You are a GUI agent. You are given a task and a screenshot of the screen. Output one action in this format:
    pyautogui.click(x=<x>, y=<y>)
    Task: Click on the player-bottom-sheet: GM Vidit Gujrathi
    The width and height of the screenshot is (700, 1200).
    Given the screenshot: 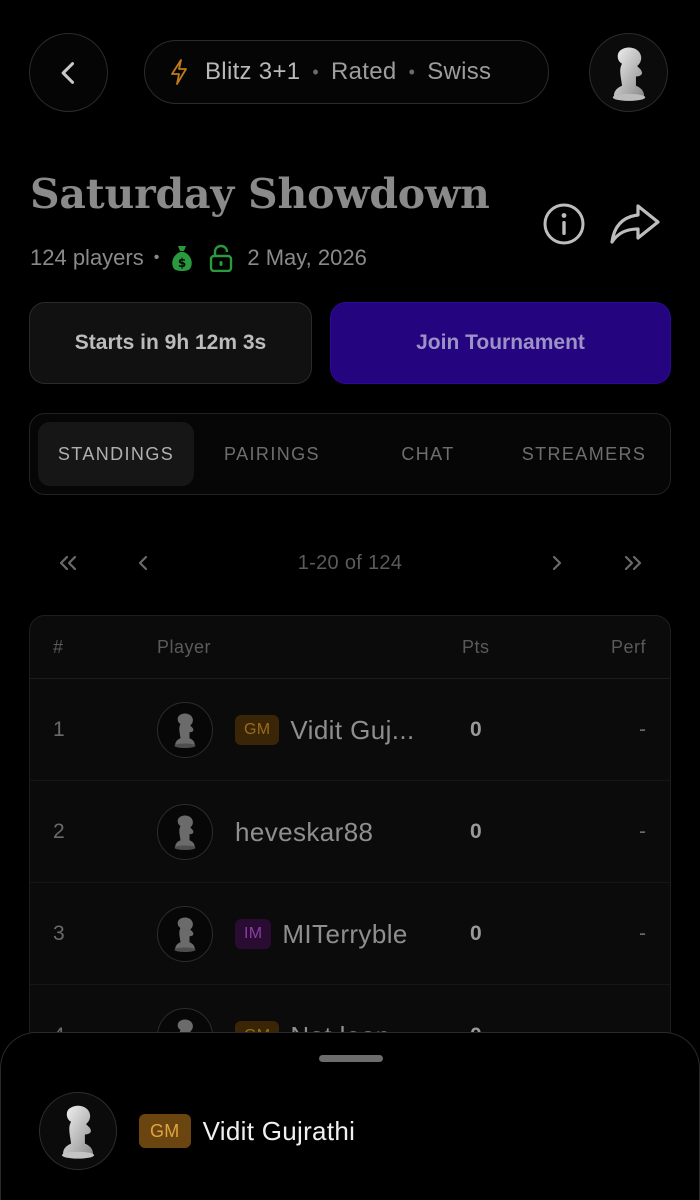 What is the action you would take?
    pyautogui.click(x=350, y=1116)
    